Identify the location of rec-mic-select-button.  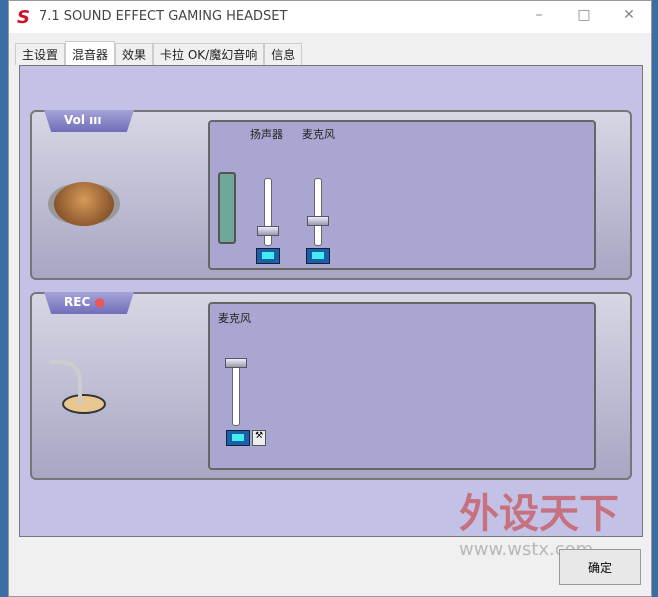
(238, 438).